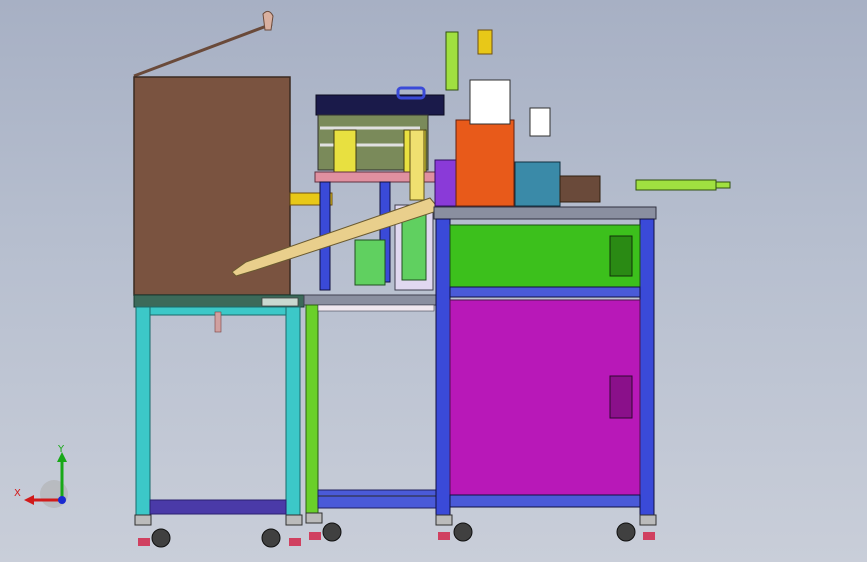  I want to click on handle, so click(411, 93).